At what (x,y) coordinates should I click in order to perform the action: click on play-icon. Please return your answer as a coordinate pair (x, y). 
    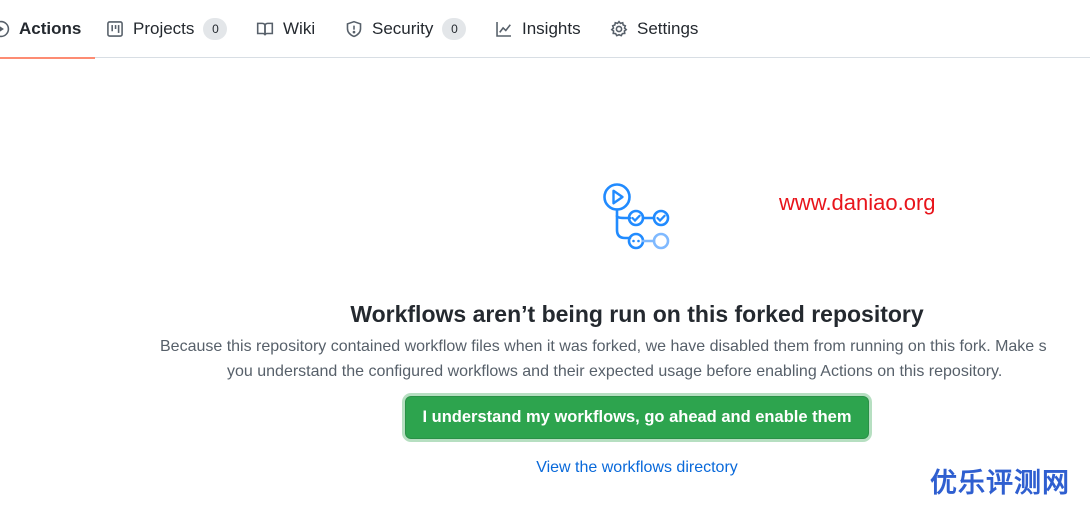
    Looking at the image, I should click on (5, 29).